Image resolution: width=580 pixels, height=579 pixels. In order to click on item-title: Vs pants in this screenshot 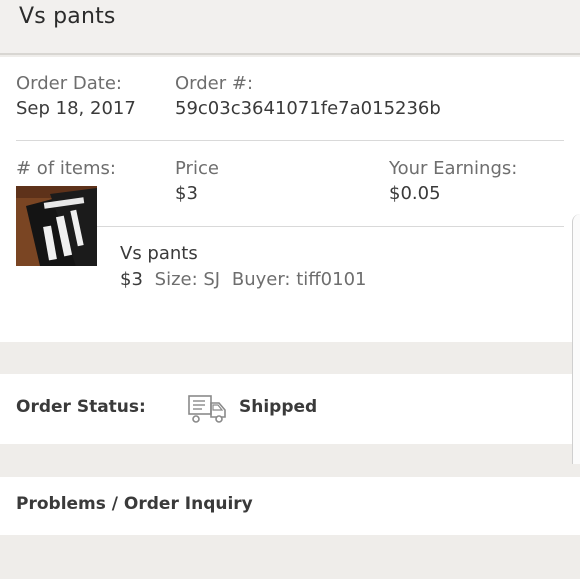, I will do `click(159, 253)`.